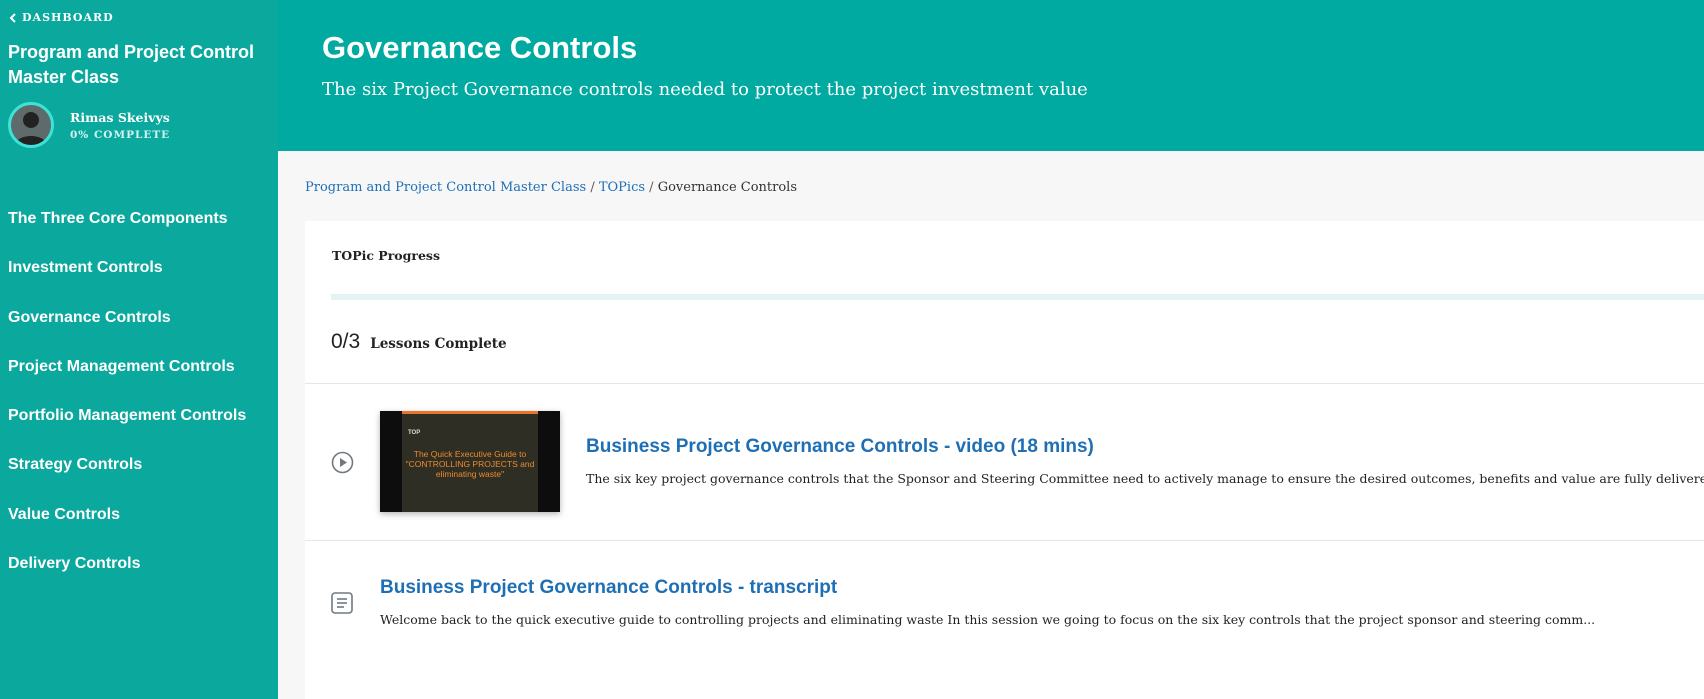 Image resolution: width=1704 pixels, height=699 pixels. I want to click on lessons-complete-label: Lessons Complete, so click(438, 344).